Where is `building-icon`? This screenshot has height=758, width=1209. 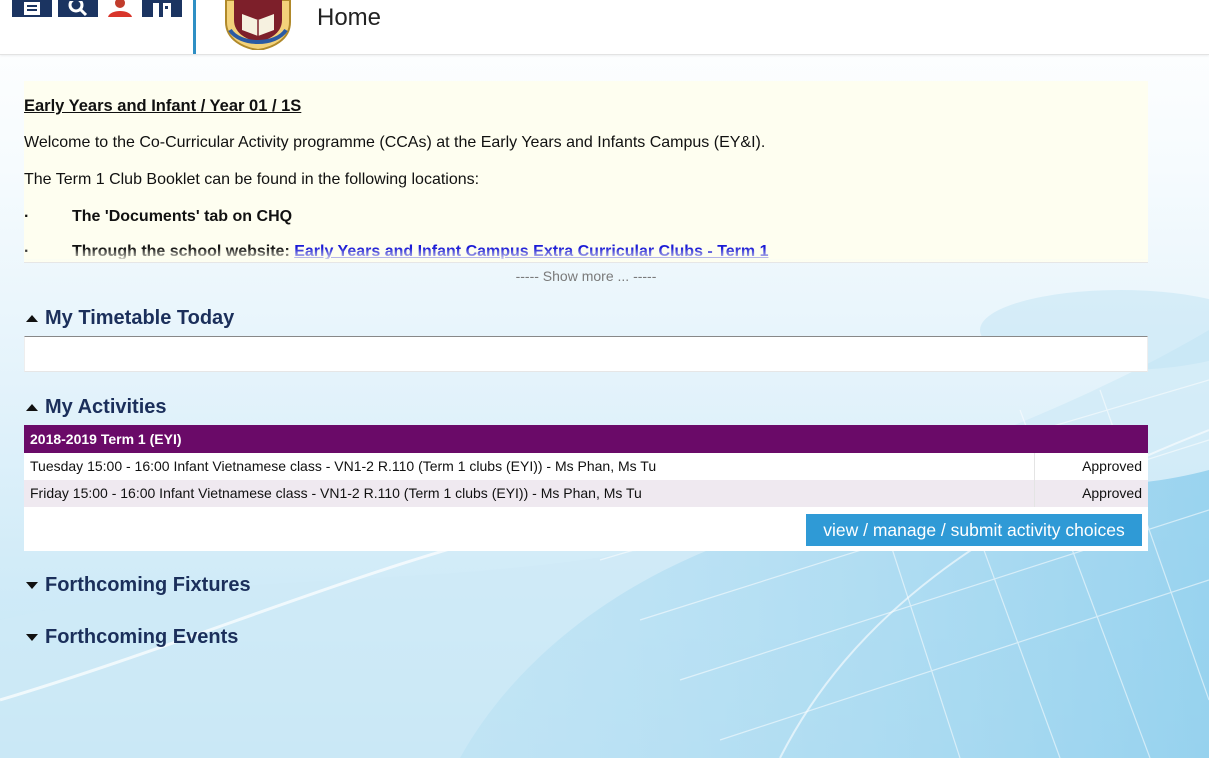
building-icon is located at coordinates (162, 8).